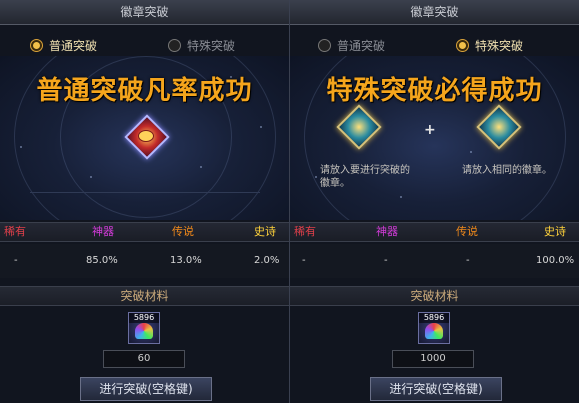 The image size is (579, 403). I want to click on rarity-epic-value: 2.0%, so click(267, 260).